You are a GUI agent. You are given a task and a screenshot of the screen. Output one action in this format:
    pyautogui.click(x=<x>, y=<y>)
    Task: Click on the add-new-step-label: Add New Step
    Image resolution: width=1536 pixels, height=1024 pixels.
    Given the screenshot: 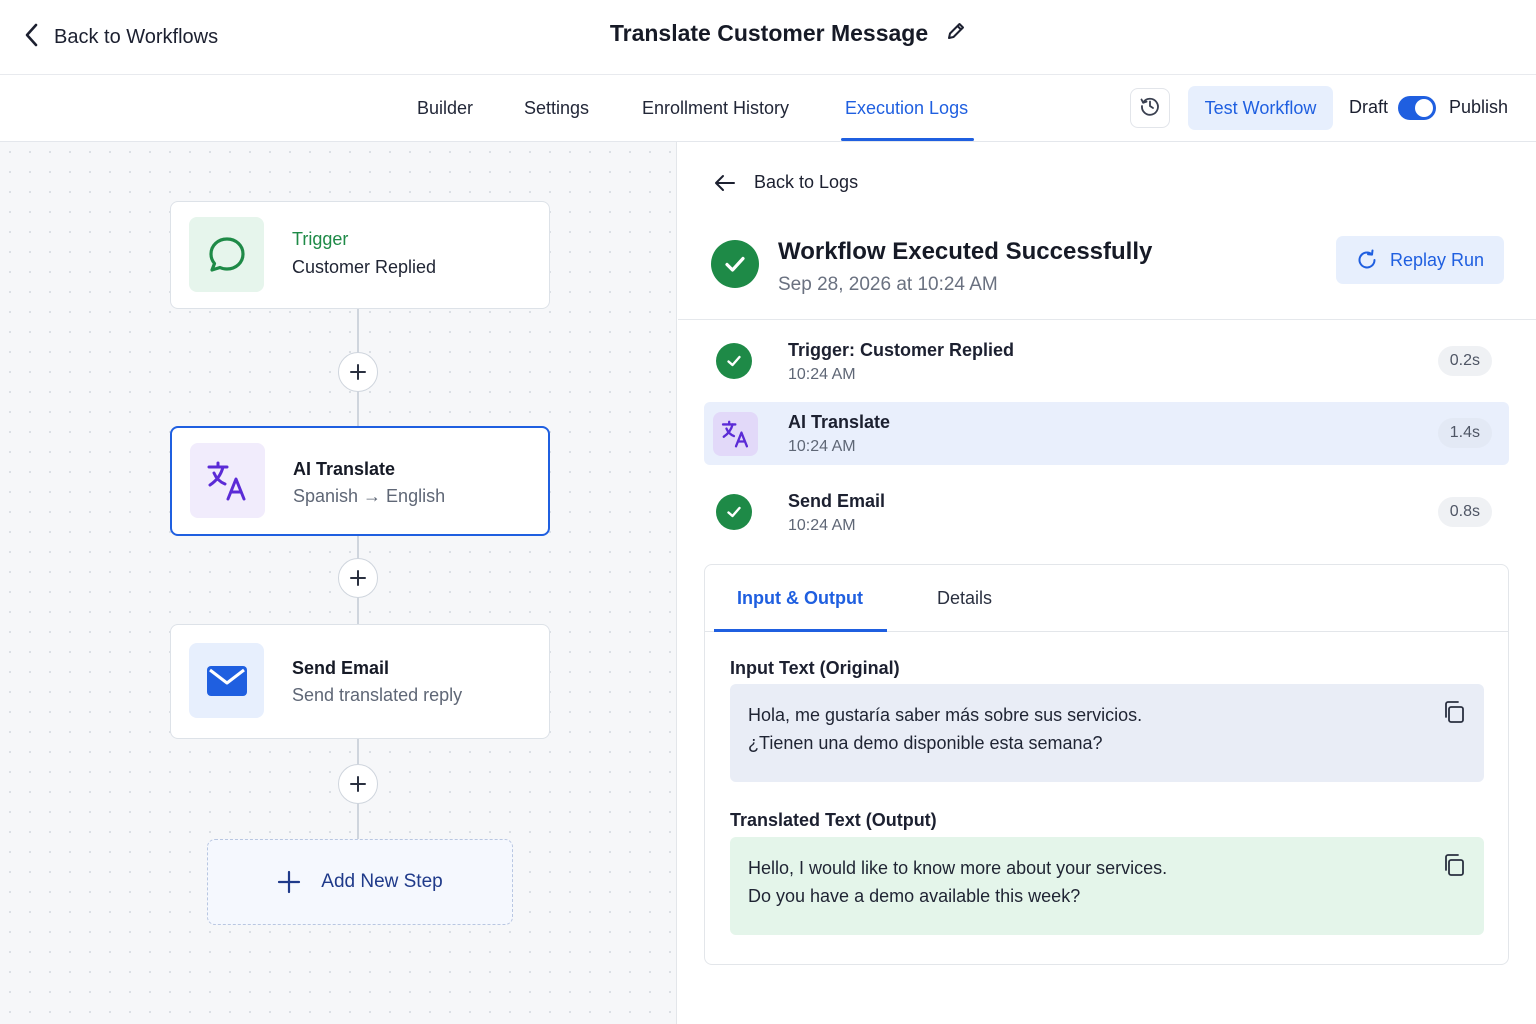 What is the action you would take?
    pyautogui.click(x=382, y=881)
    